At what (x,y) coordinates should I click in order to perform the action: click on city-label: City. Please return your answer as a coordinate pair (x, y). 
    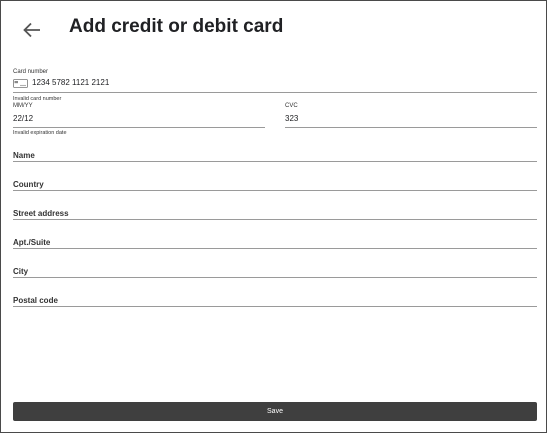
    Looking at the image, I should click on (21, 271).